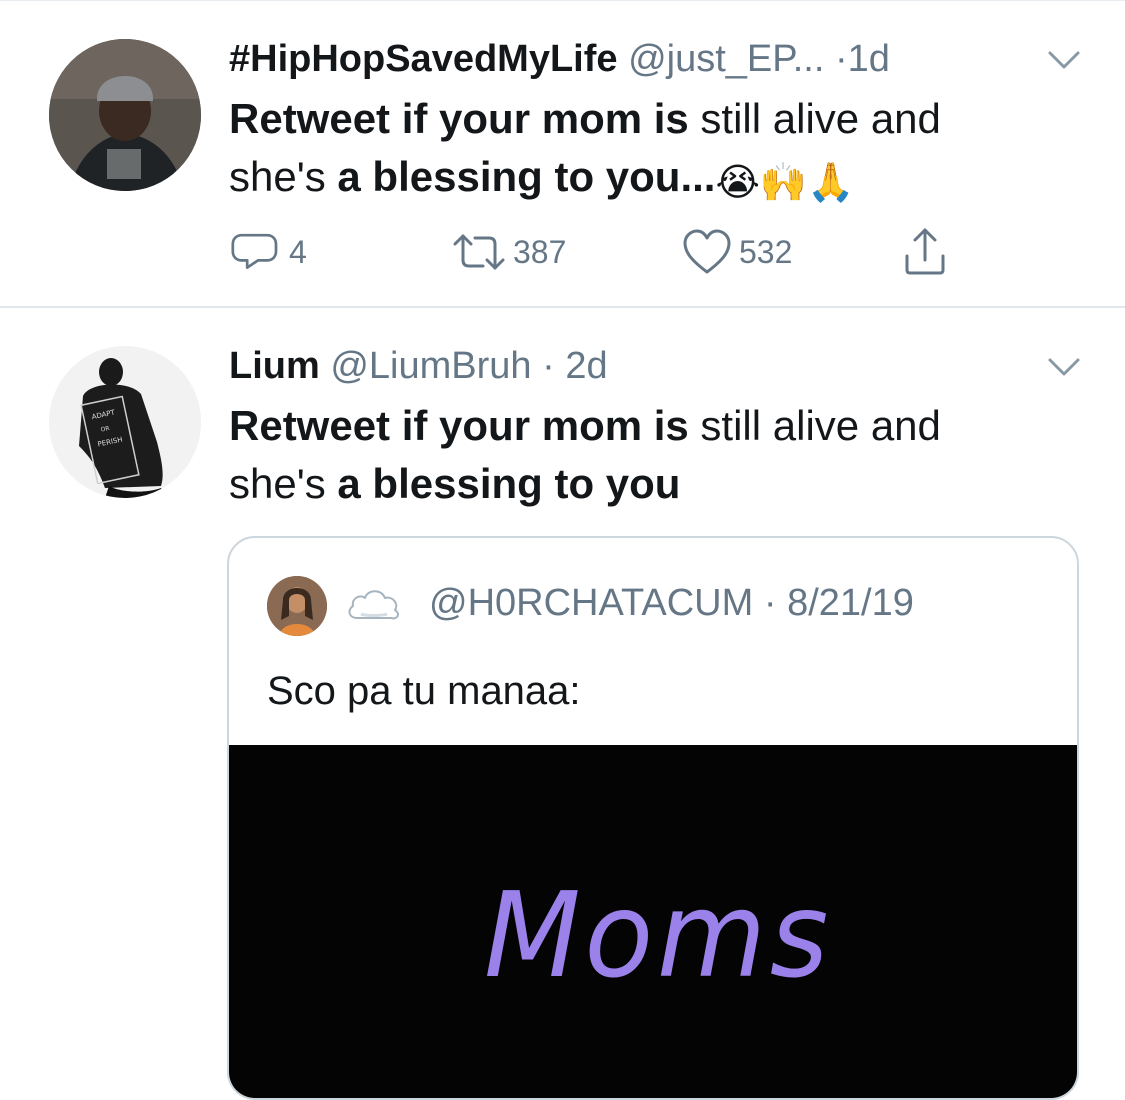  What do you see at coordinates (254, 251) in the screenshot?
I see `reply-icon` at bounding box center [254, 251].